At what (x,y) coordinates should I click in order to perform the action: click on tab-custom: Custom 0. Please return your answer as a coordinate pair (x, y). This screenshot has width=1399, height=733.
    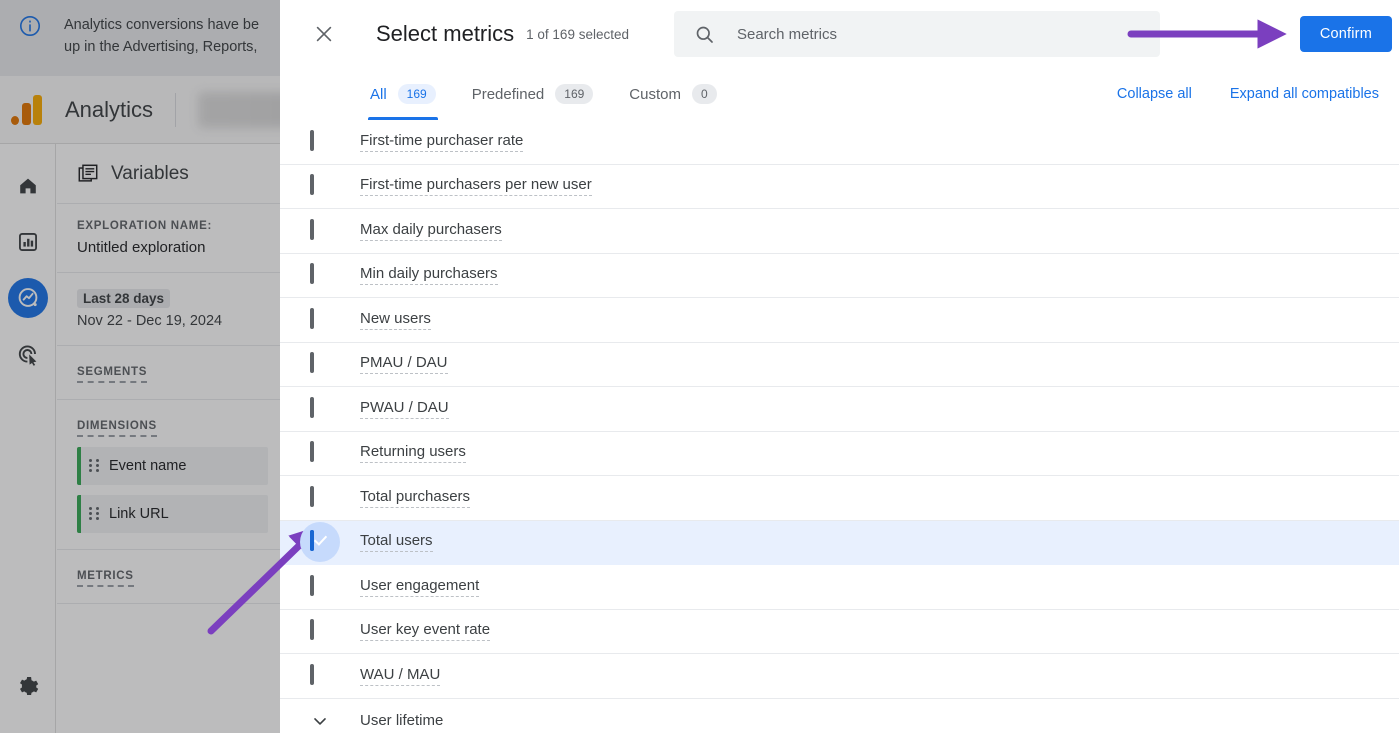
    Looking at the image, I should click on (673, 94).